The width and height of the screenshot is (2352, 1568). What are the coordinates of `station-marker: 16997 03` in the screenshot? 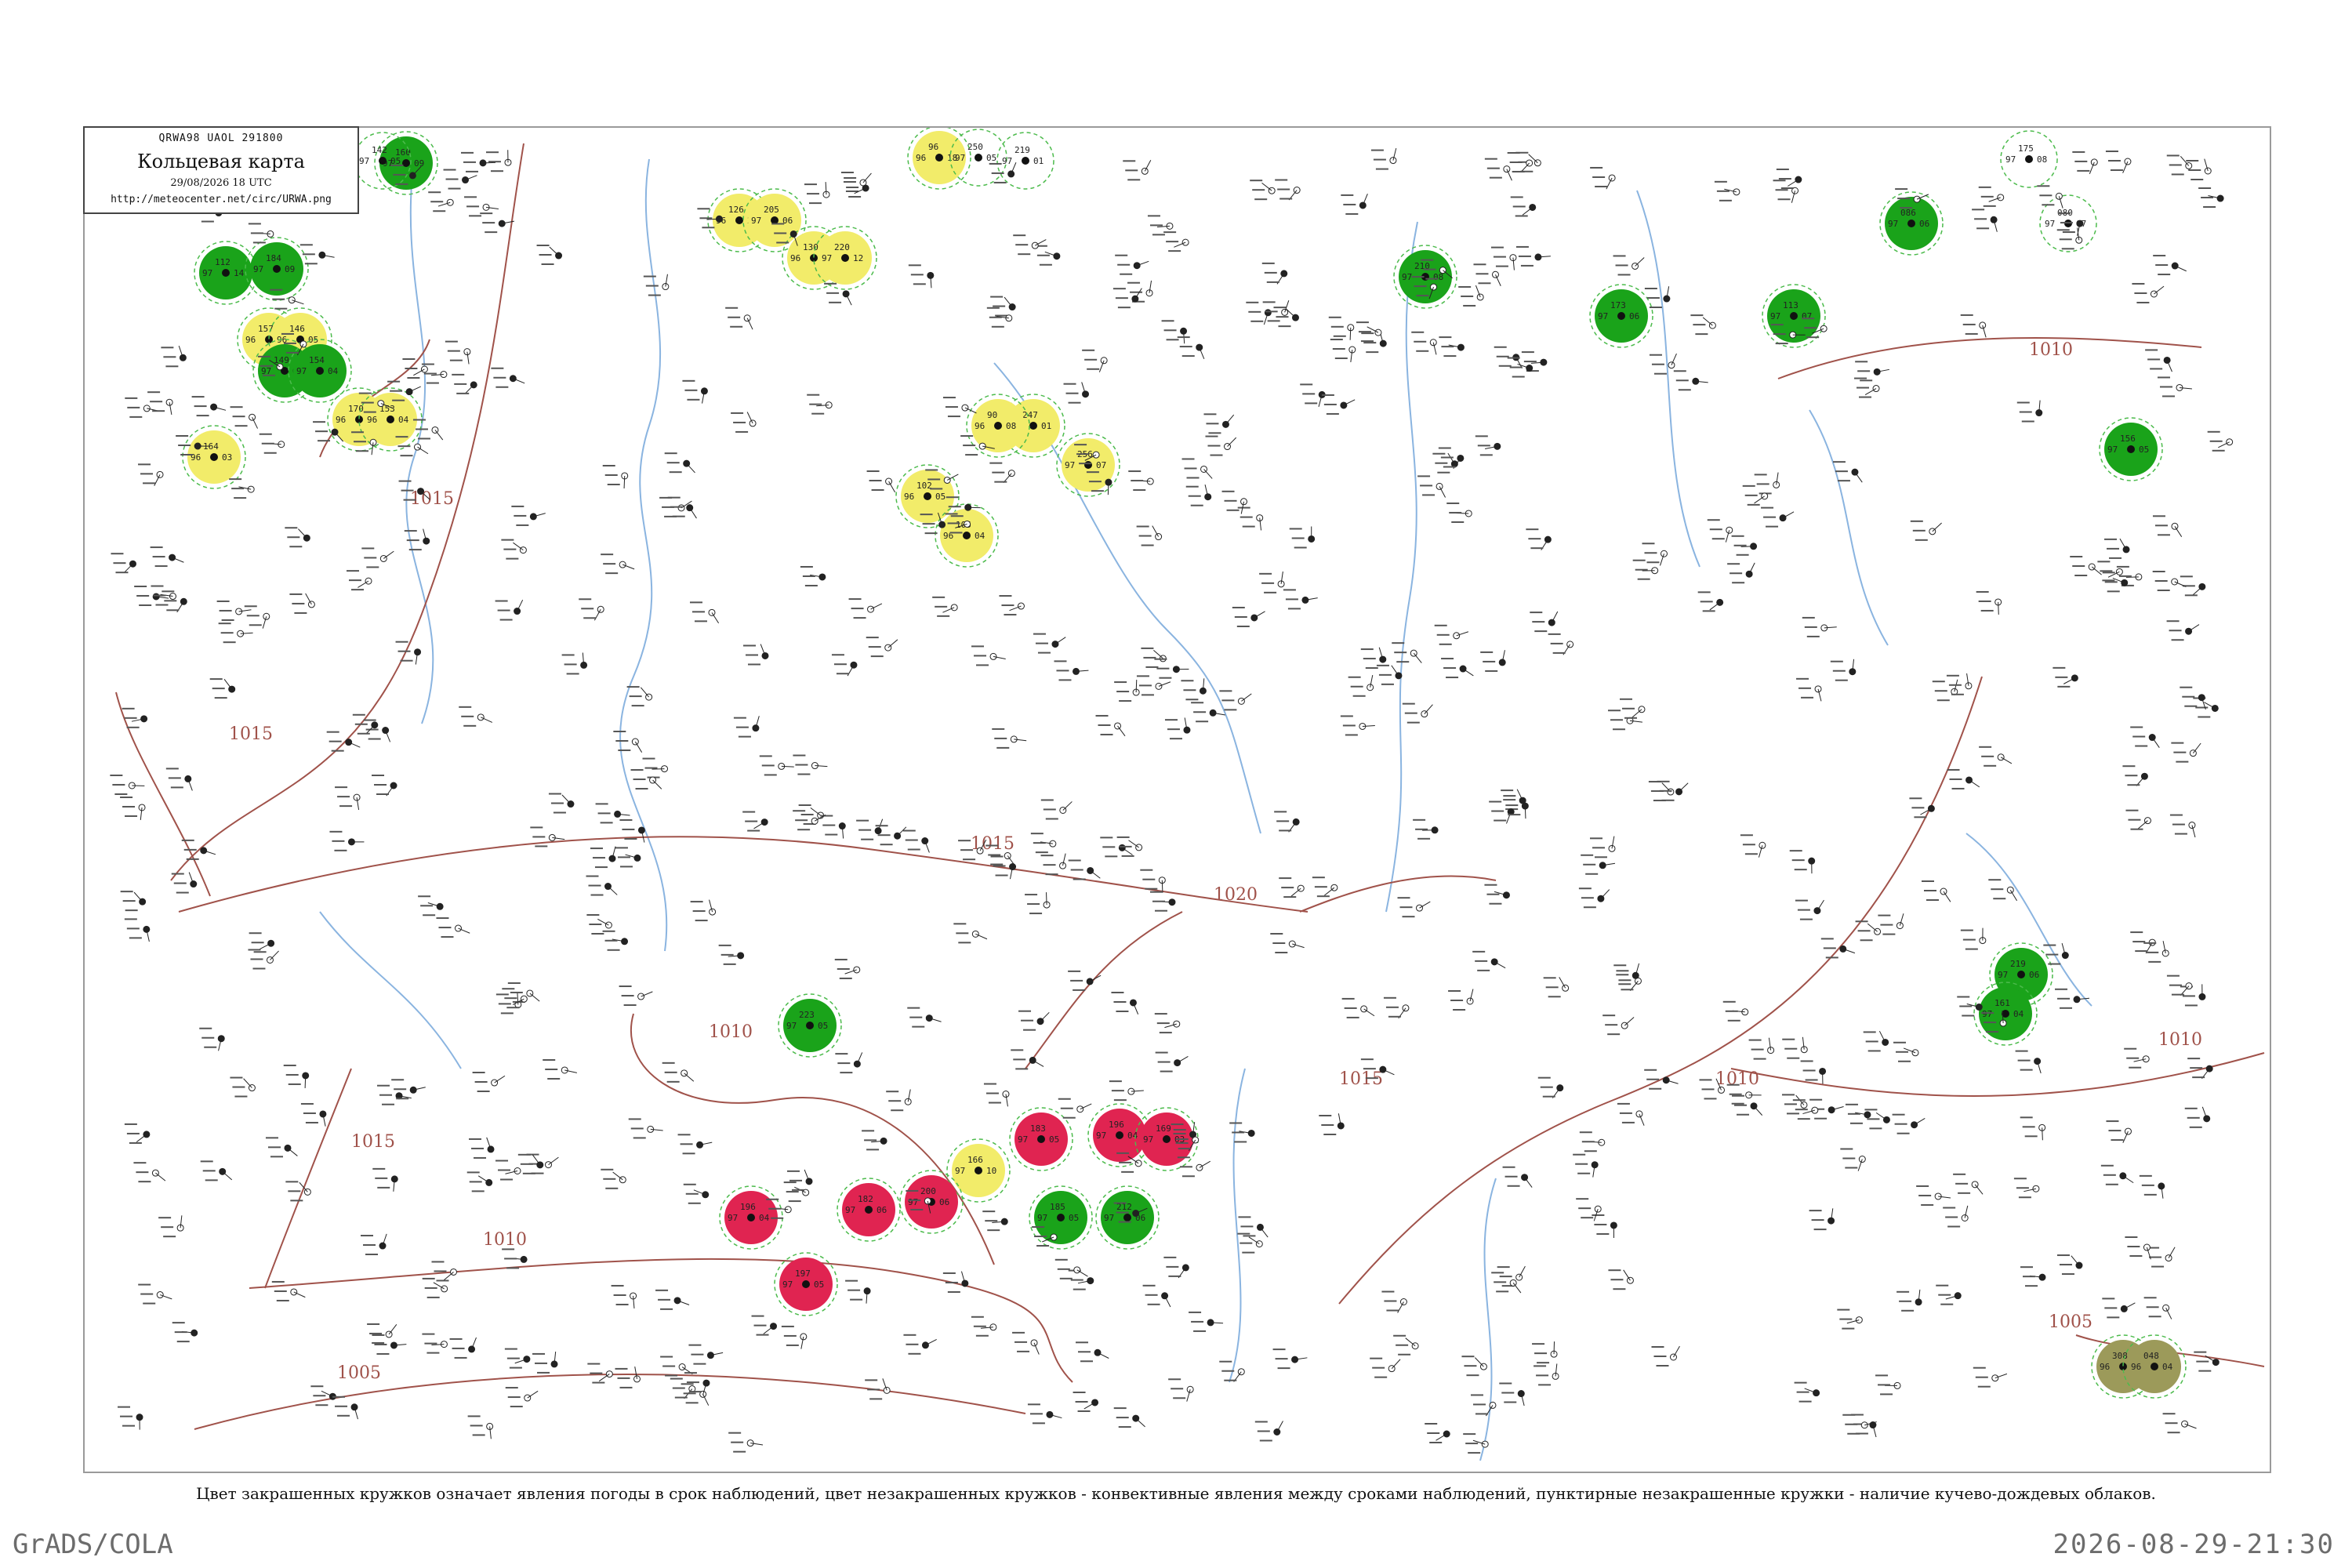 It's located at (1166, 1139).